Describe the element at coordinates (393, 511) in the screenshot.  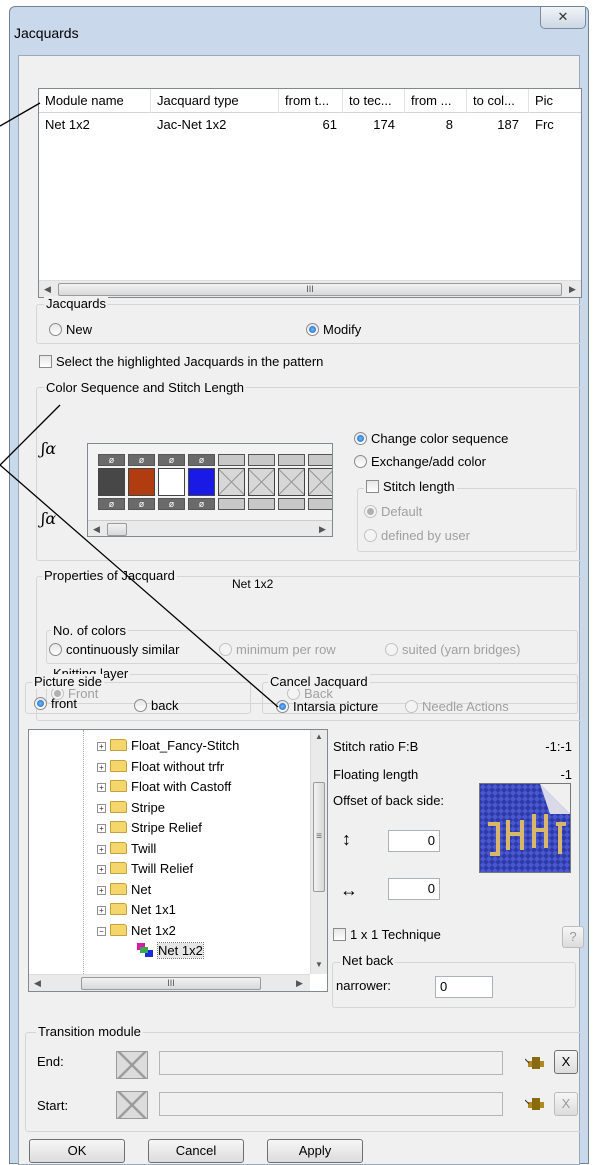
I see `default-radio: Default` at that location.